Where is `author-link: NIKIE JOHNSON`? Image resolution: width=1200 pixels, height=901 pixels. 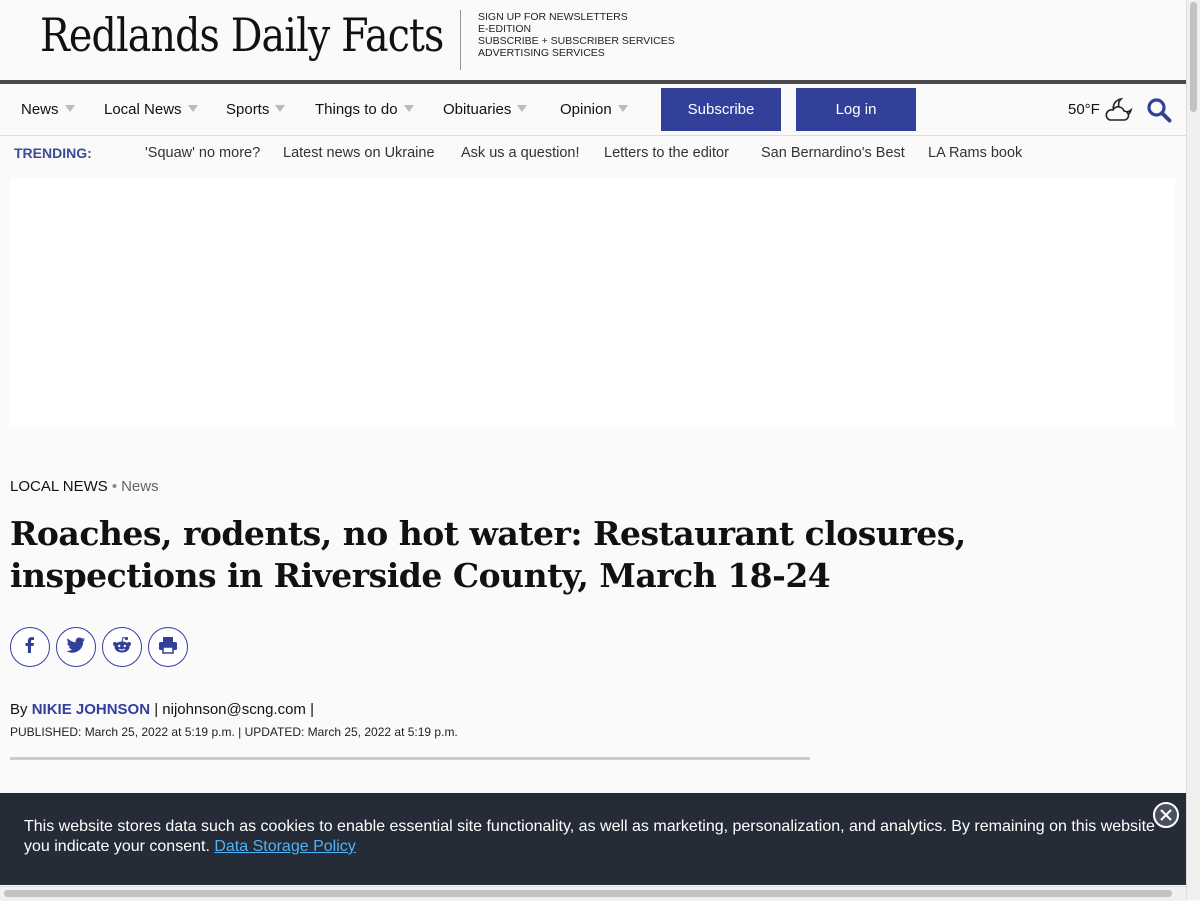
author-link: NIKIE JOHNSON is located at coordinates (91, 709).